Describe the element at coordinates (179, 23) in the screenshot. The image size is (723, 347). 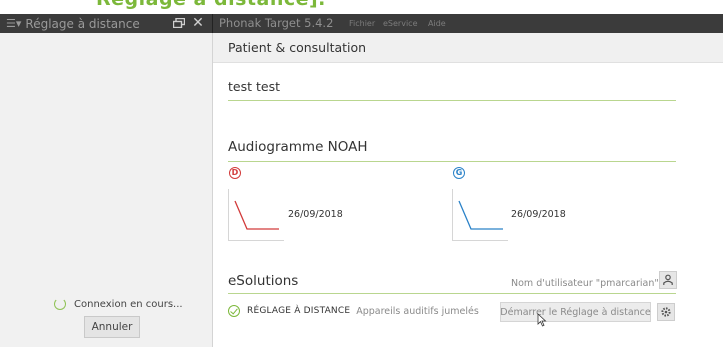
I see `restore-icon` at that location.